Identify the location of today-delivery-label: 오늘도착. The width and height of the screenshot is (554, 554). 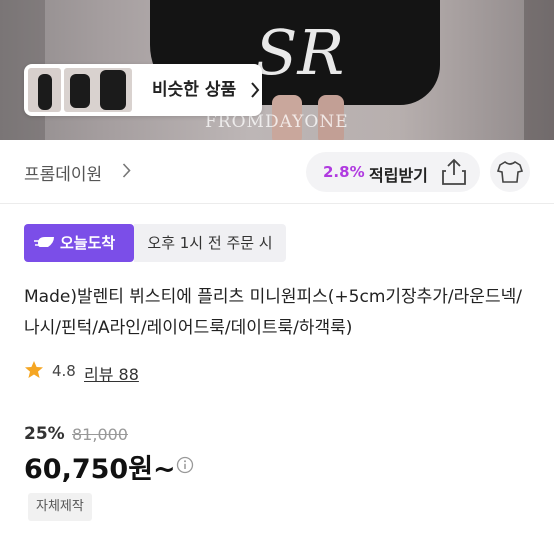
(88, 243).